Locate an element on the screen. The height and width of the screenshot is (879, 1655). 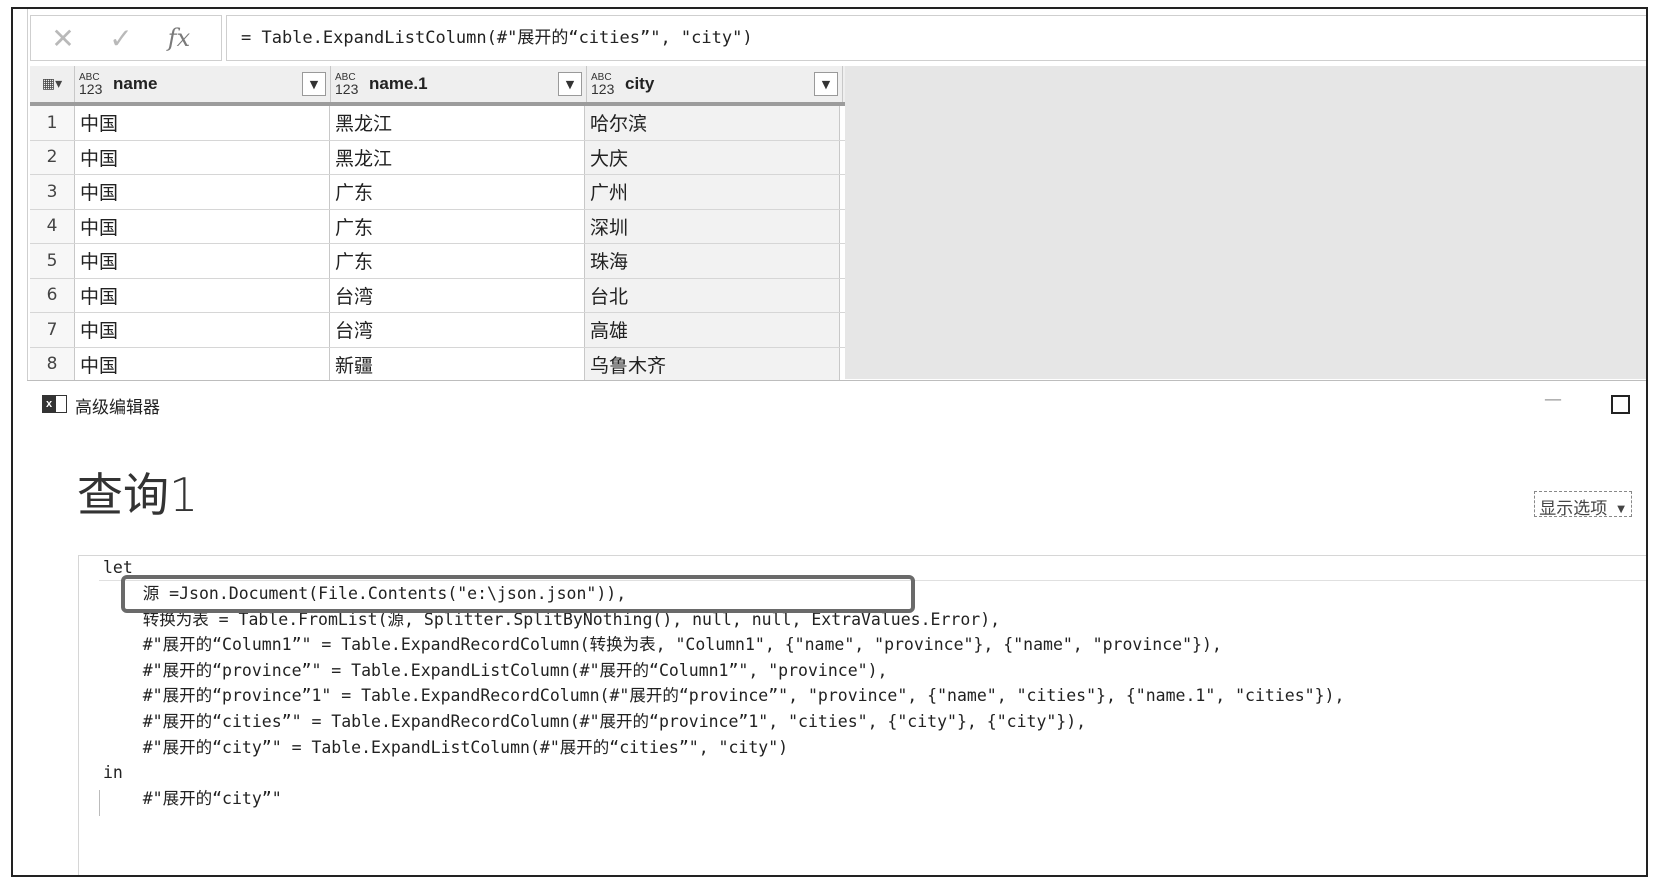
table-row: 8 中国 新疆 乌鲁木齐 is located at coordinates (437, 364).